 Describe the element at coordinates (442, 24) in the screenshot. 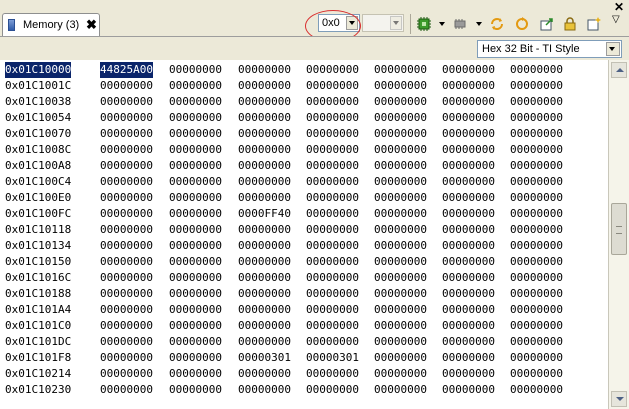

I see `connect-menu-arrow` at that location.